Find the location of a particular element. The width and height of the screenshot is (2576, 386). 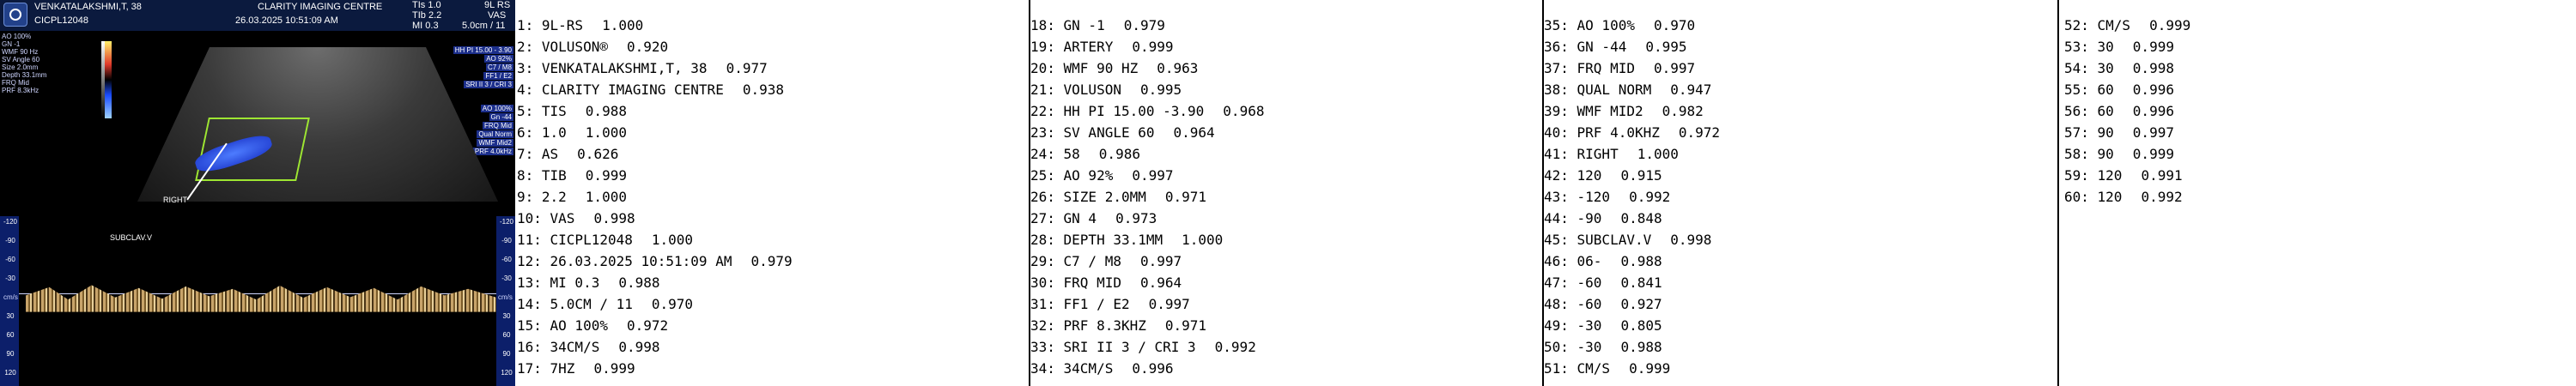

ocr-line: 42: 120 0.915 is located at coordinates (1603, 175).